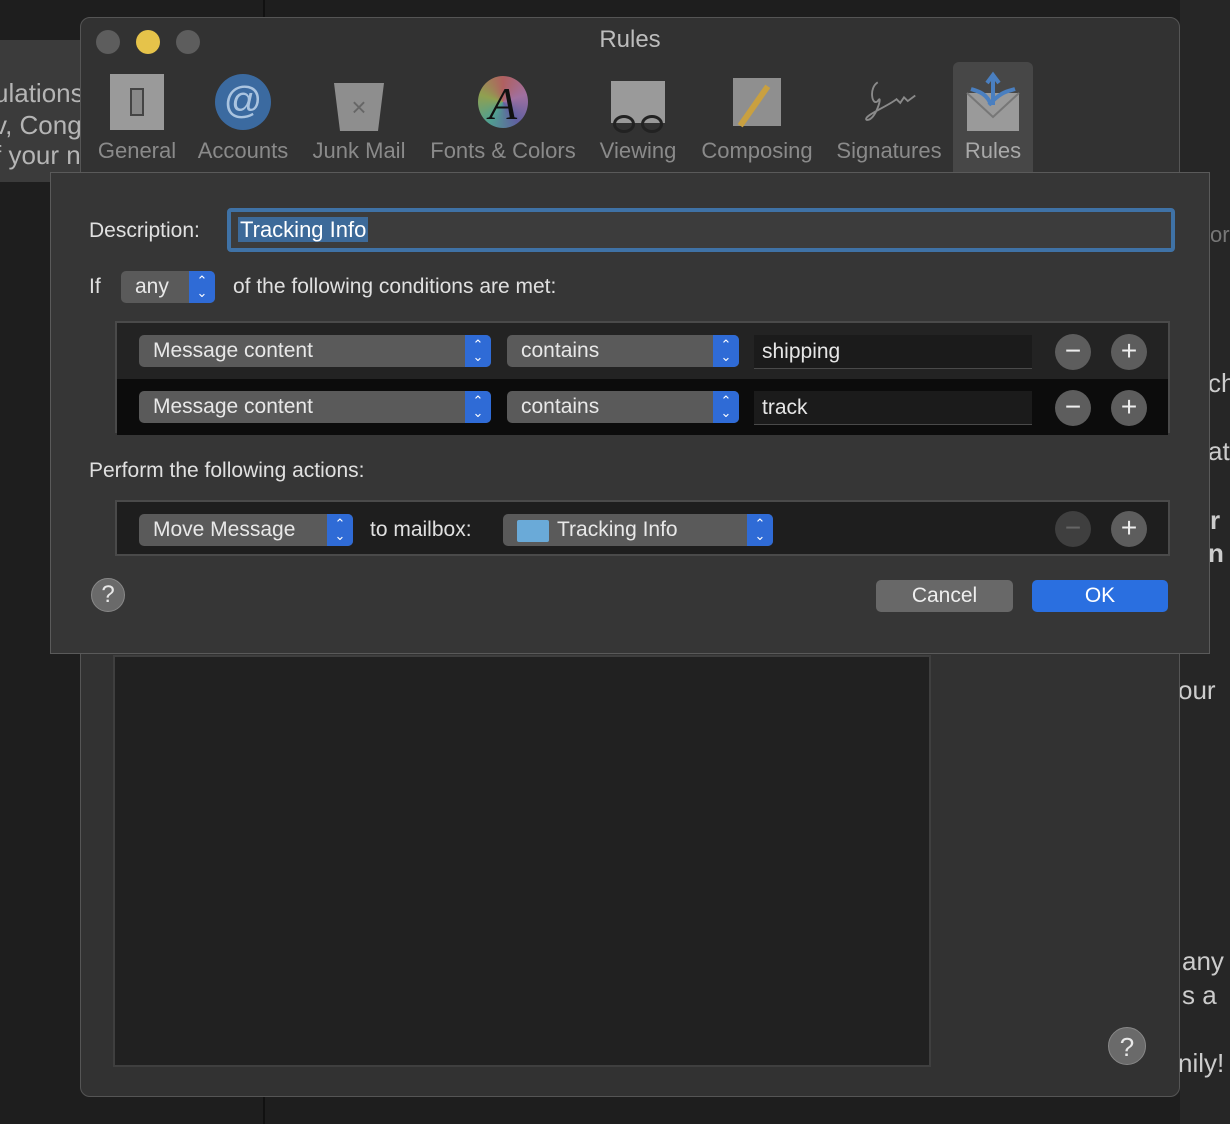 The width and height of the screenshot is (1230, 1124). I want to click on at-icon: @, so click(243, 102).